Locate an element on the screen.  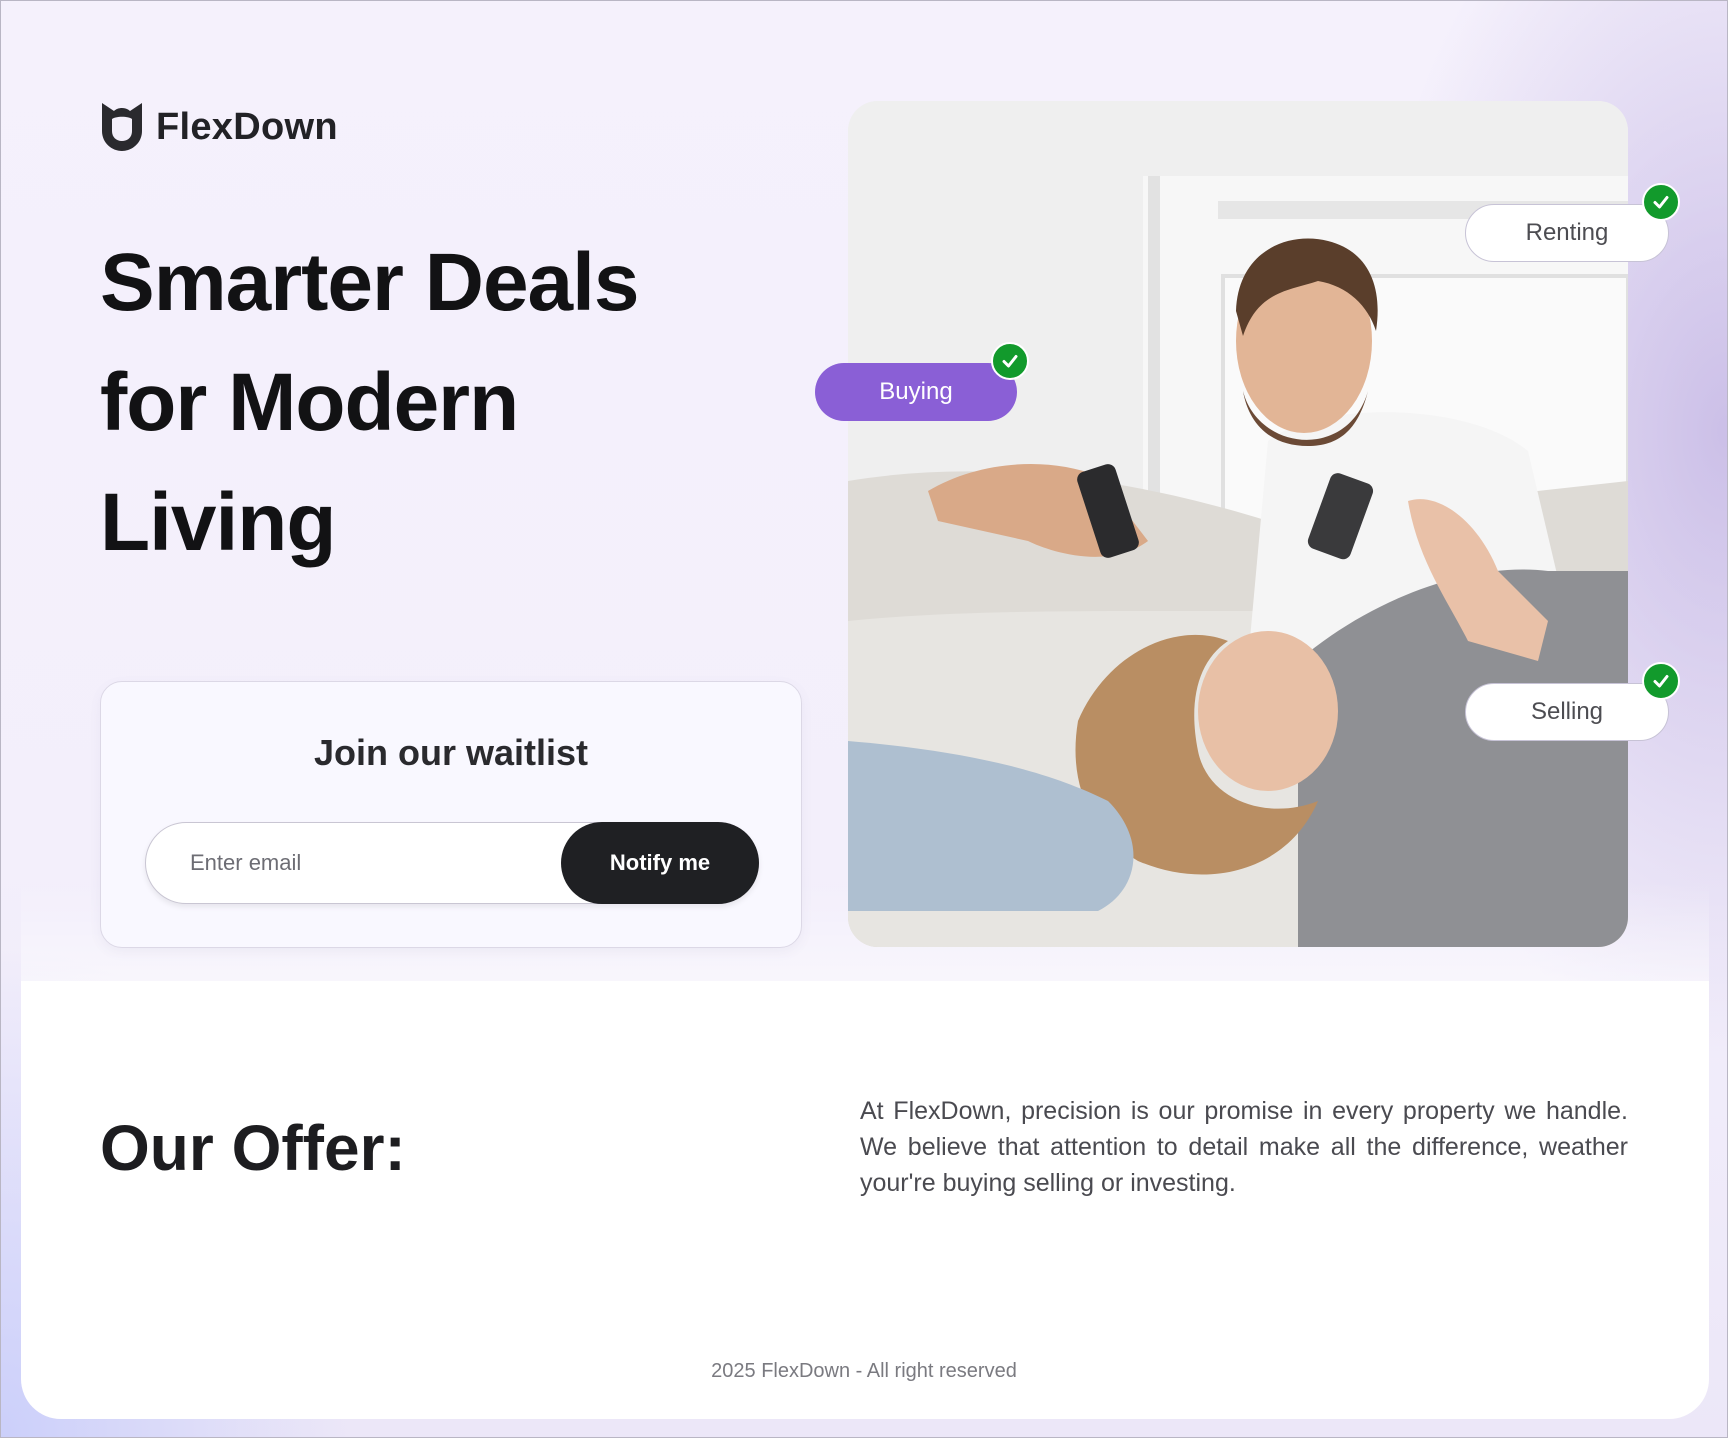
tag-renting-label: Renting is located at coordinates (1567, 232).